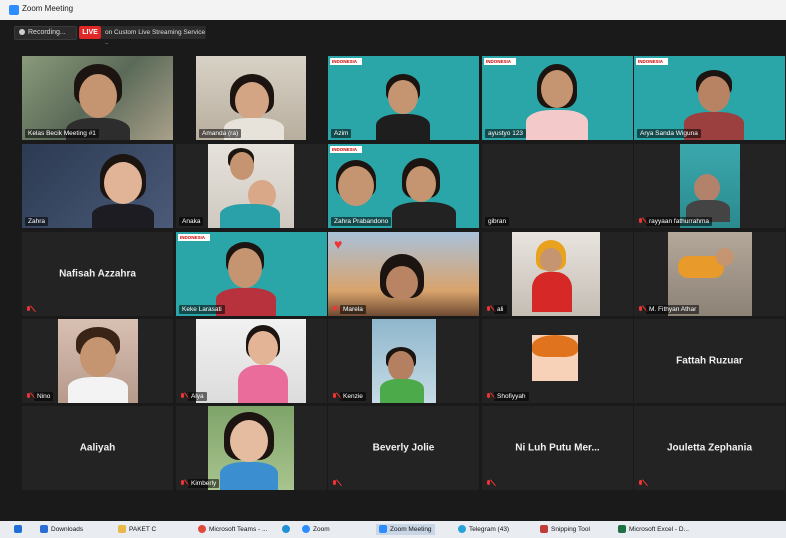  What do you see at coordinates (709, 274) in the screenshot?
I see `participant-tile: M. Fithyan Athar` at bounding box center [709, 274].